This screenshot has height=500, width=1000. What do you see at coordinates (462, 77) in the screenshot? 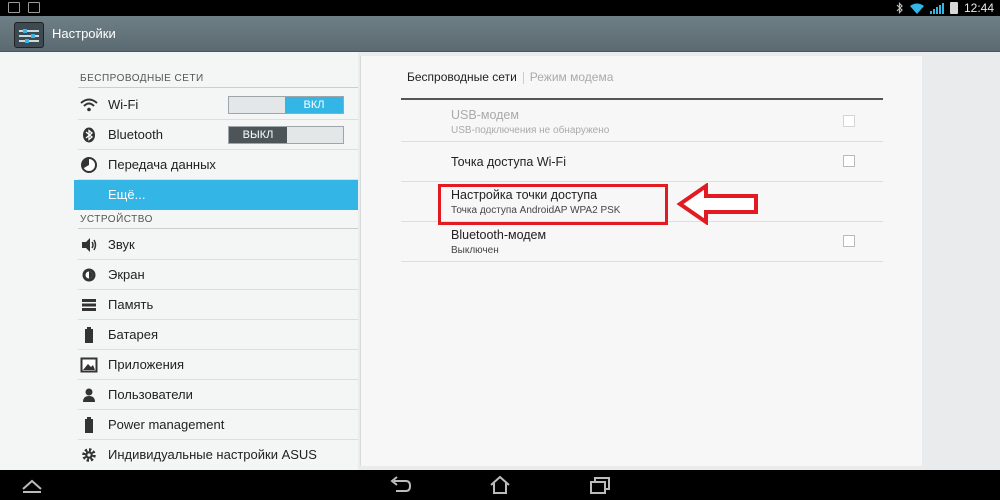
I see `tab-wireless-networks: Беспроводные сети` at bounding box center [462, 77].